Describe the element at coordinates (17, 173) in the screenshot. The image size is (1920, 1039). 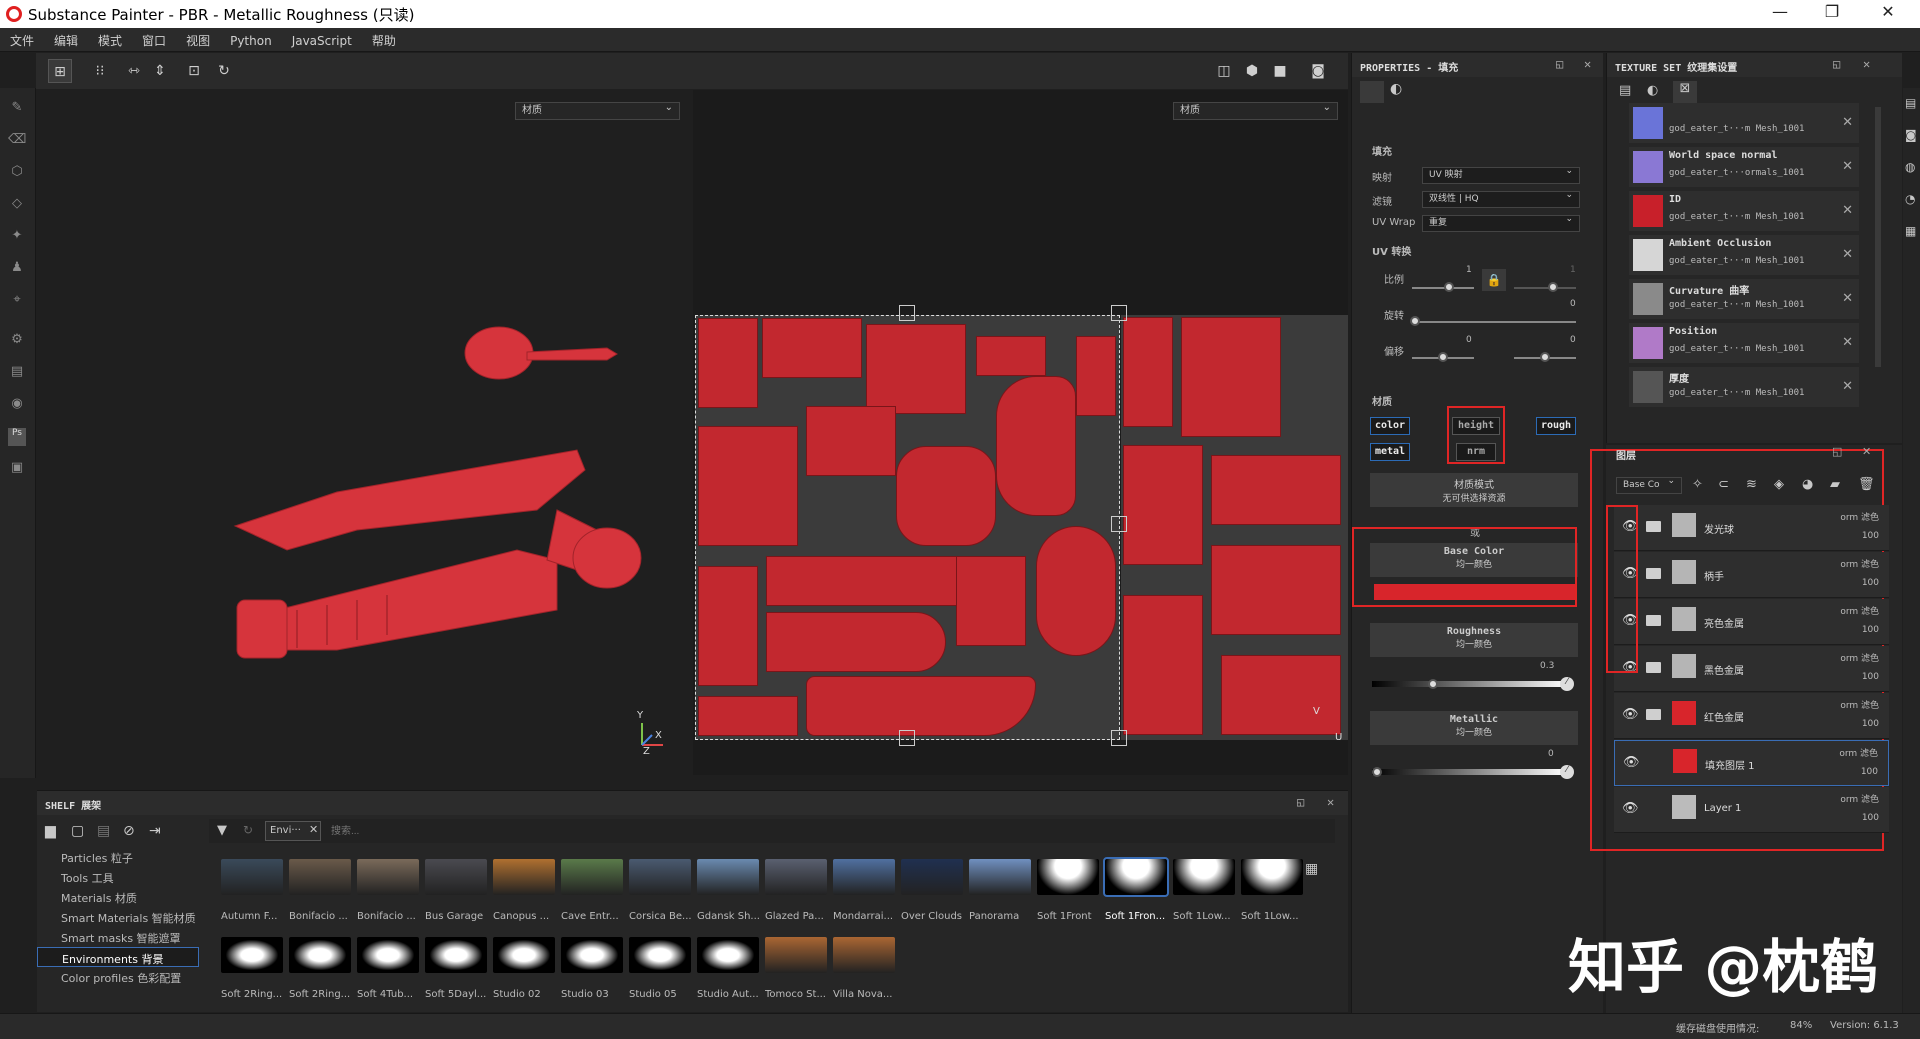
I see `projection-icon: ⬡` at that location.